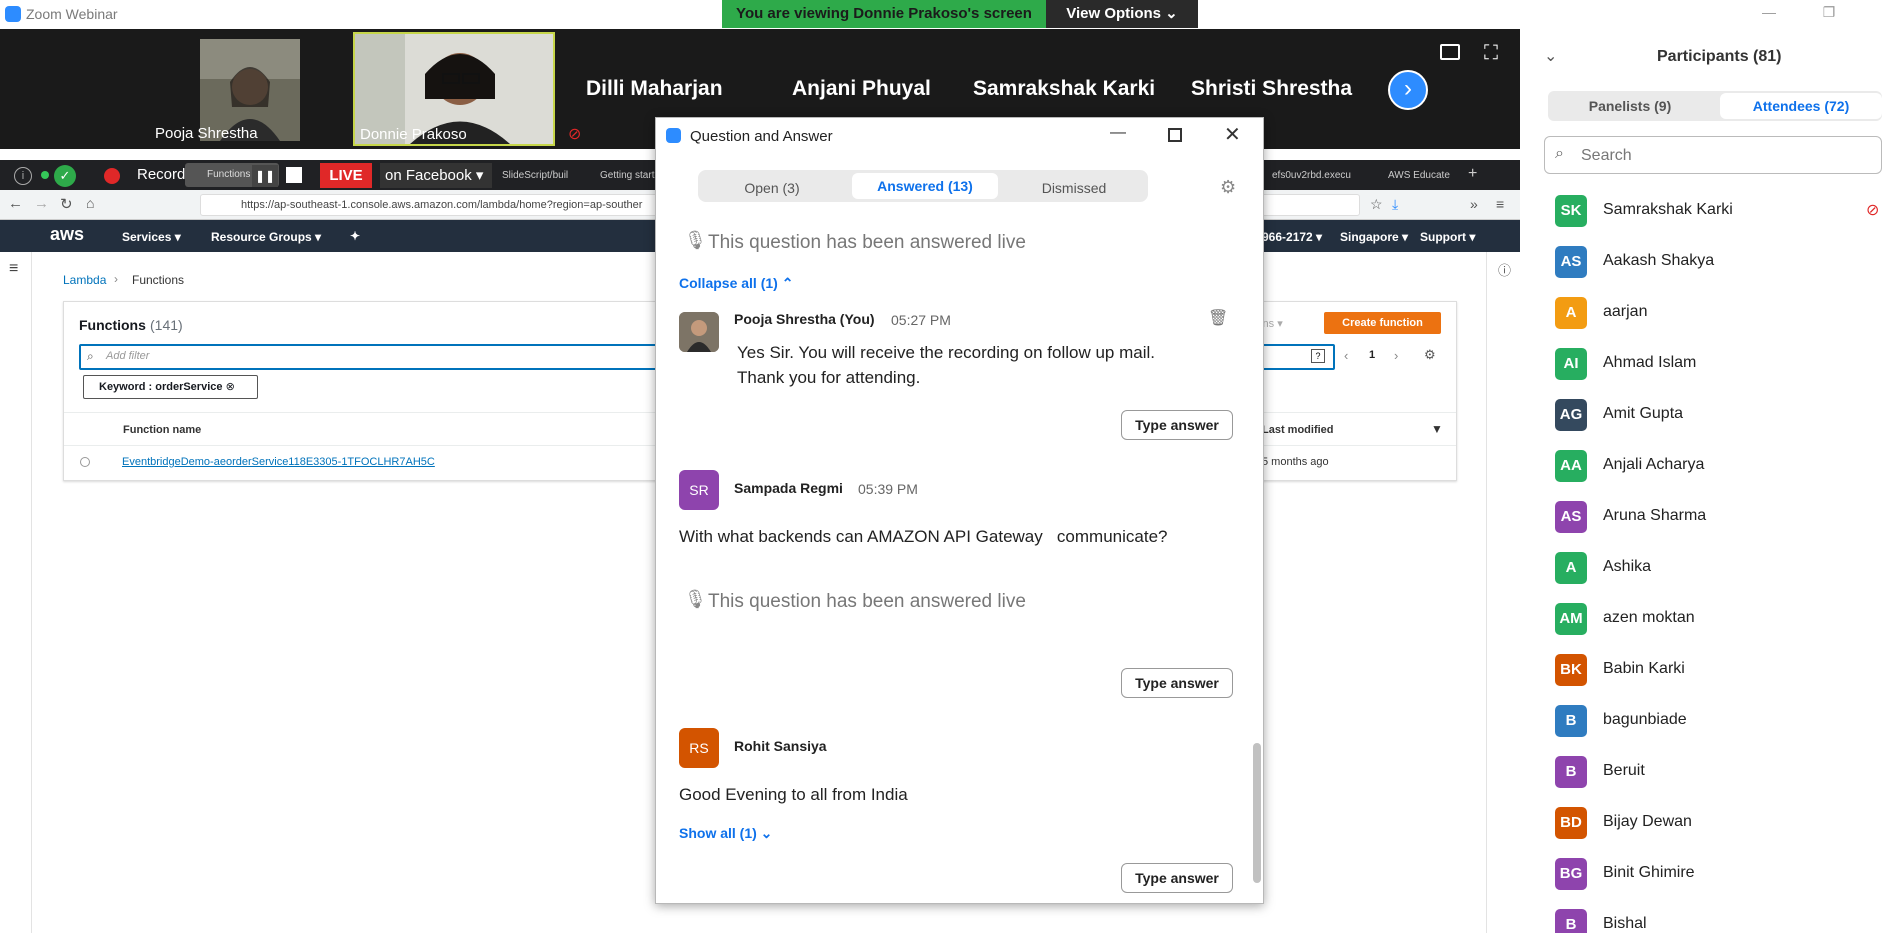  I want to click on browser-tab: AWS Educate, so click(1419, 175).